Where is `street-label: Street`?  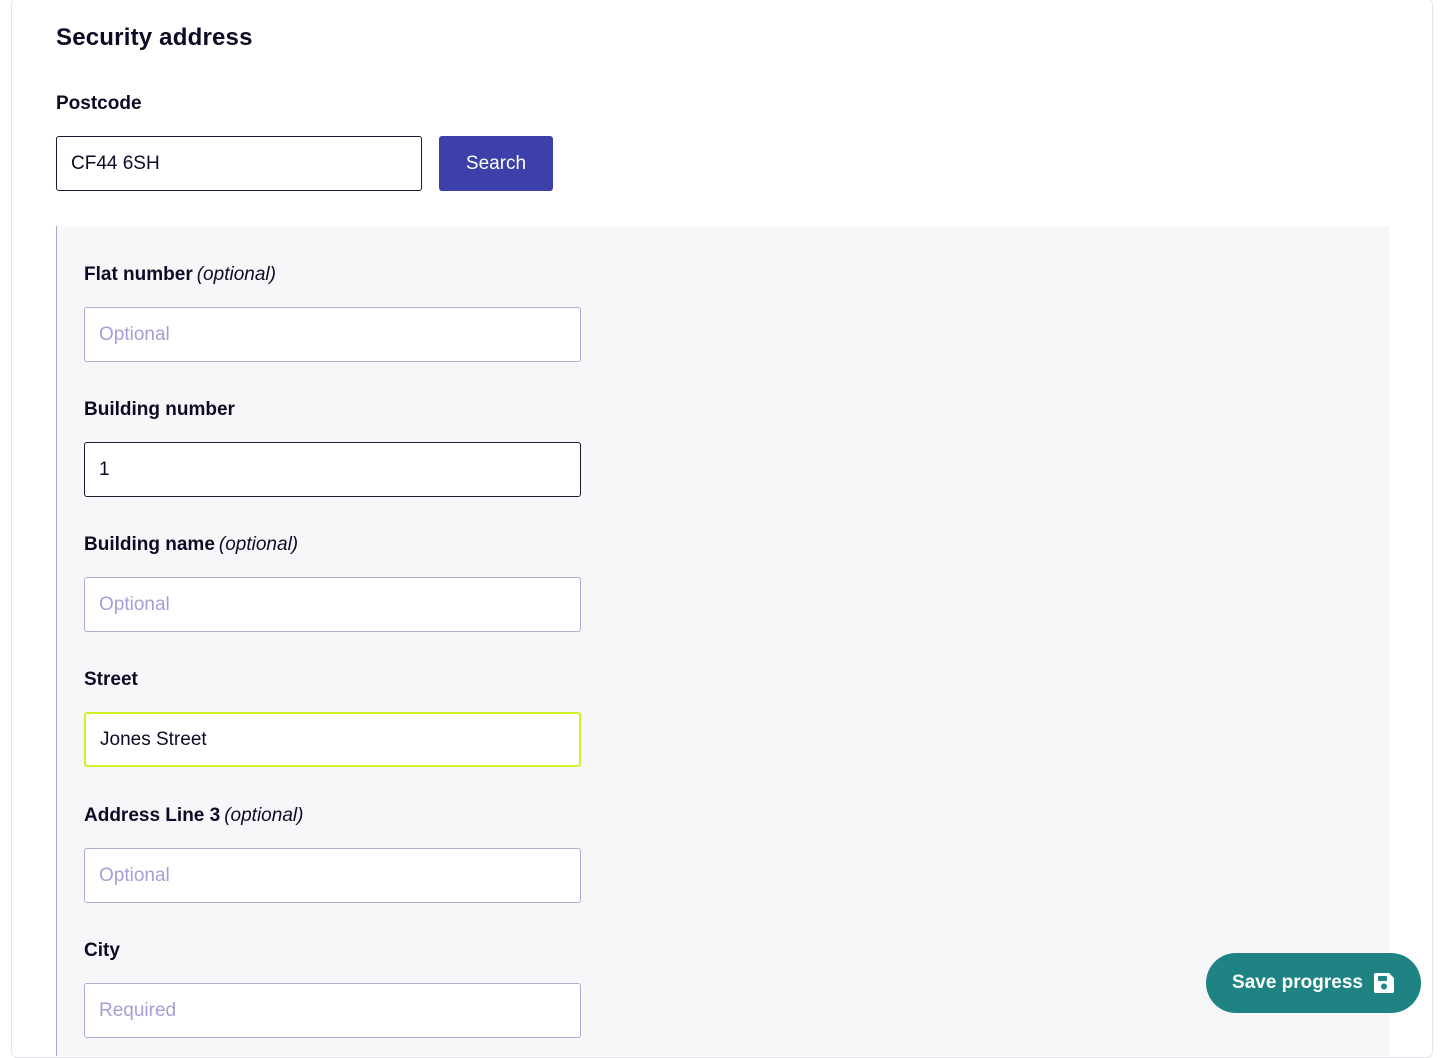 street-label: Street is located at coordinates (111, 679).